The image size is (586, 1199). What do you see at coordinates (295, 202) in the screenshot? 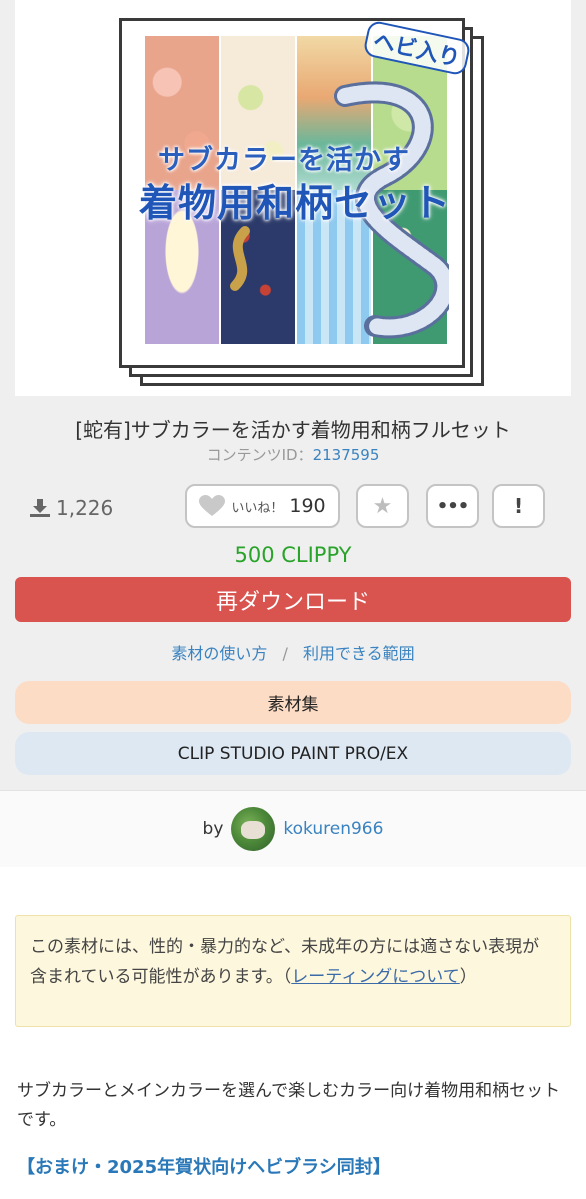
I see `thumbnail-subhead: 着物用和柄セット` at bounding box center [295, 202].